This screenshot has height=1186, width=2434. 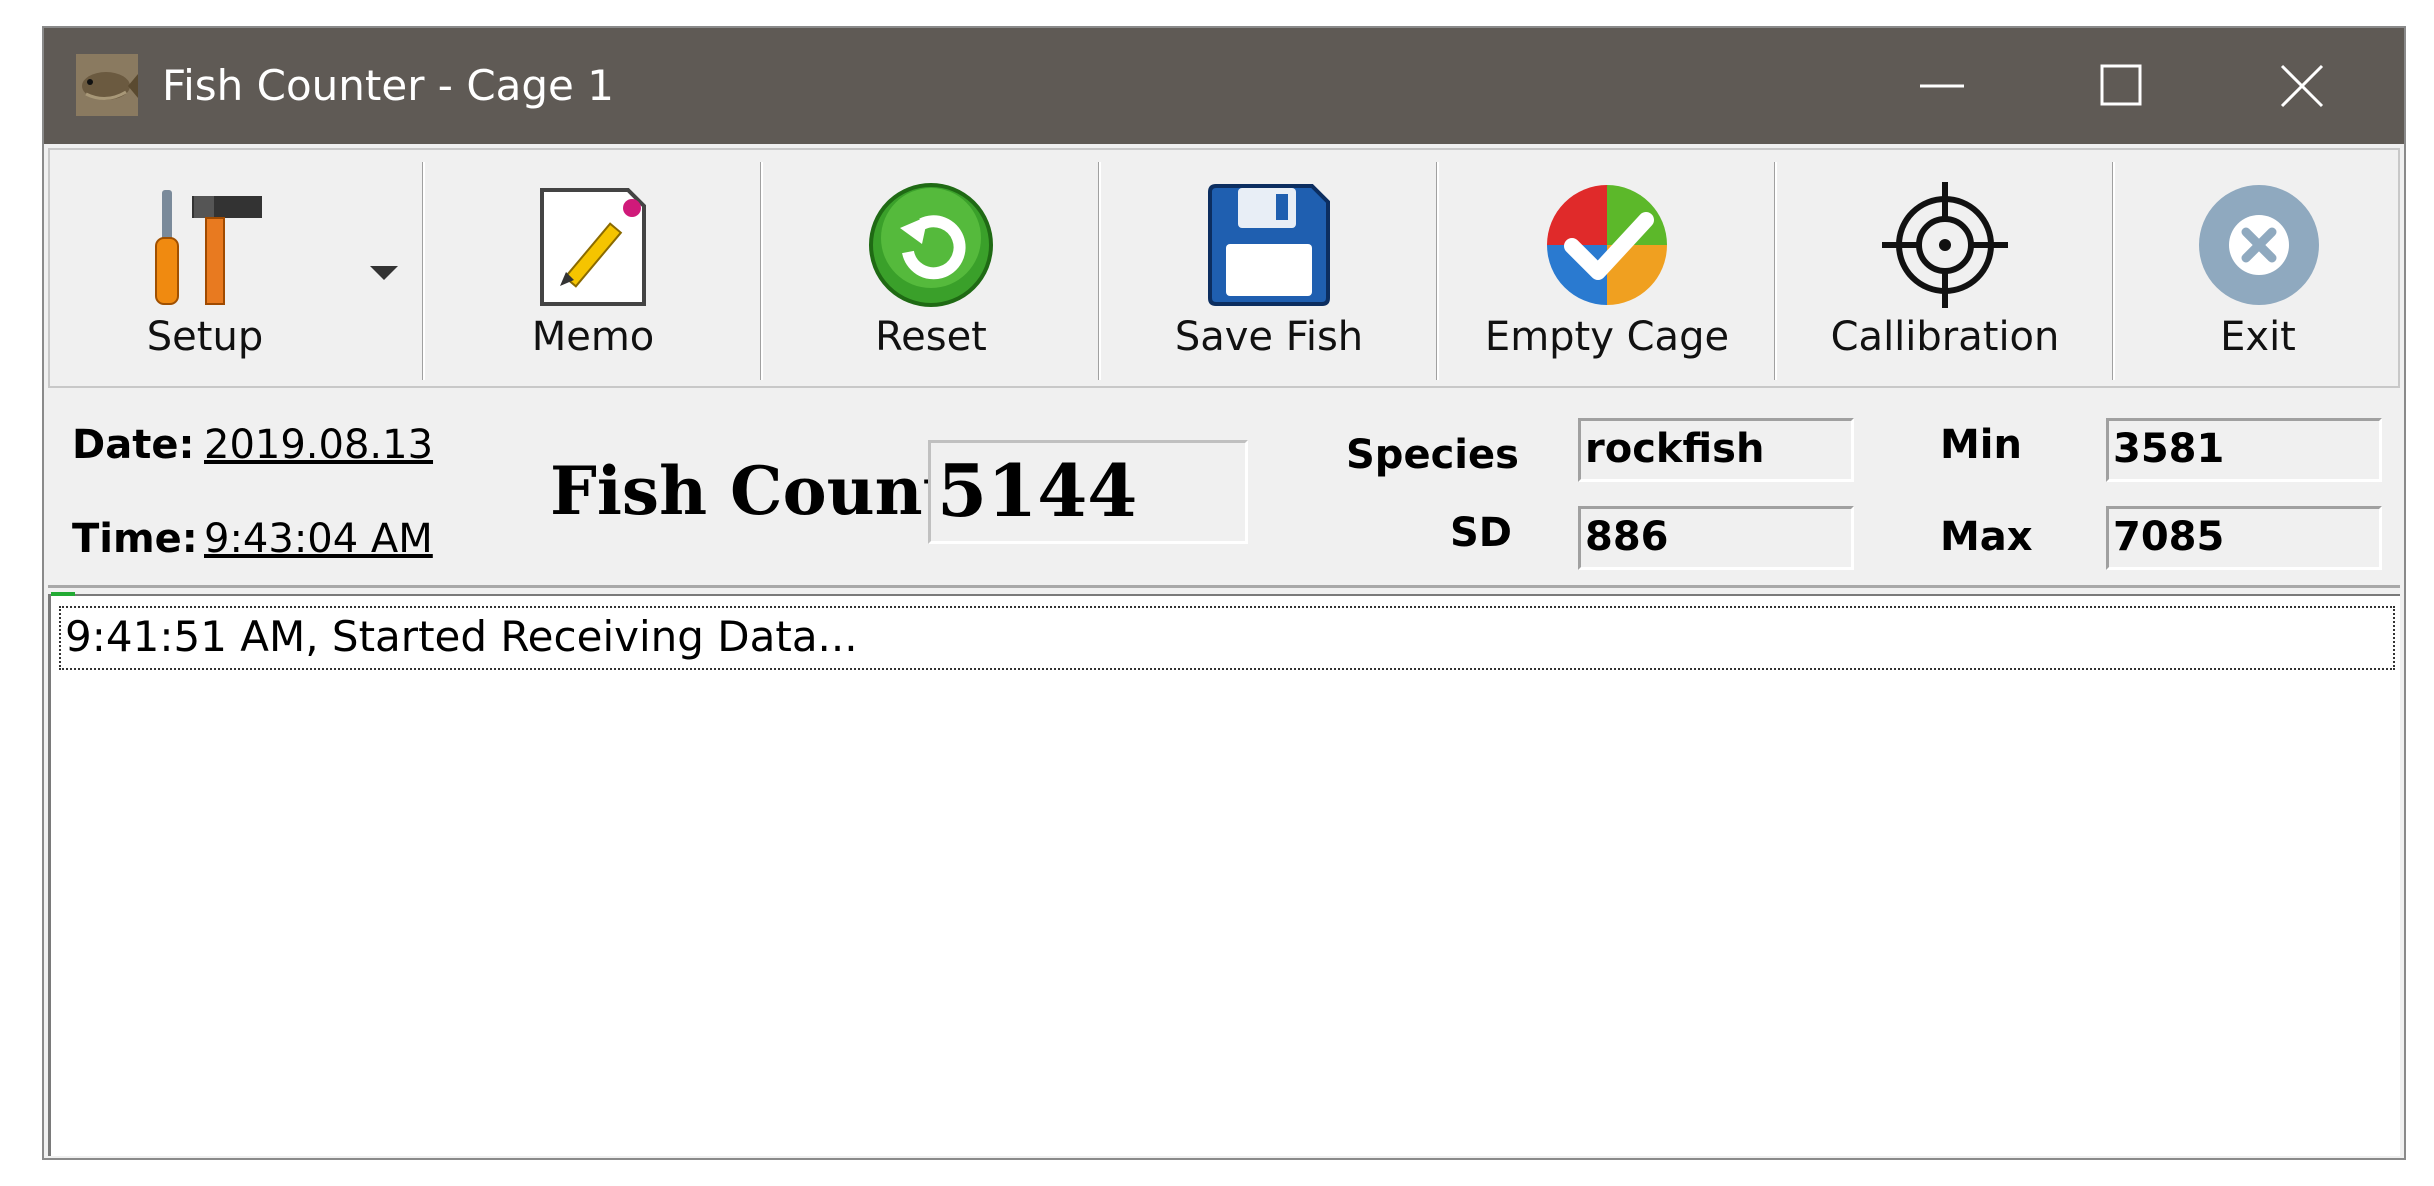 What do you see at coordinates (384, 273) in the screenshot?
I see `setup-dropdown-arrow-icon` at bounding box center [384, 273].